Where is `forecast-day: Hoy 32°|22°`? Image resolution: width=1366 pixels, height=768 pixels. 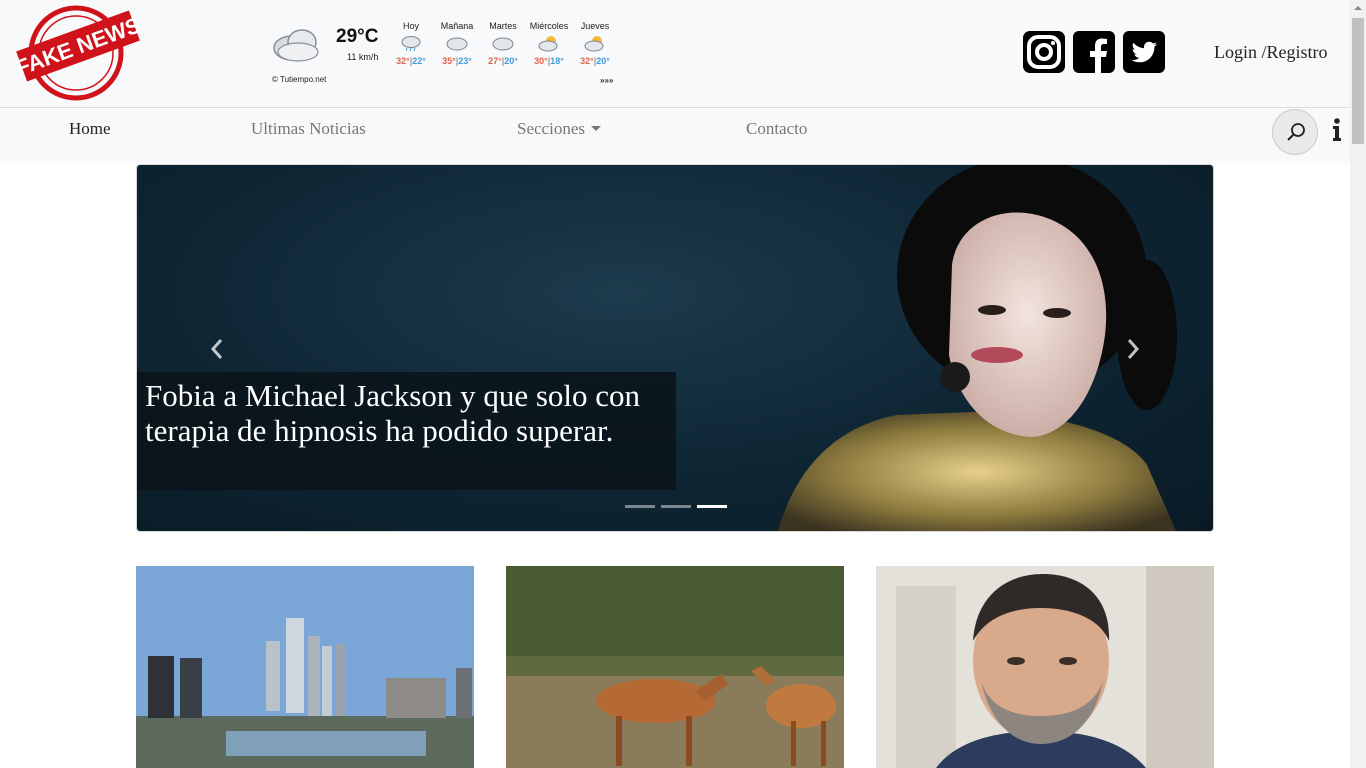
forecast-day: Hoy 32°|22° is located at coordinates (411, 43).